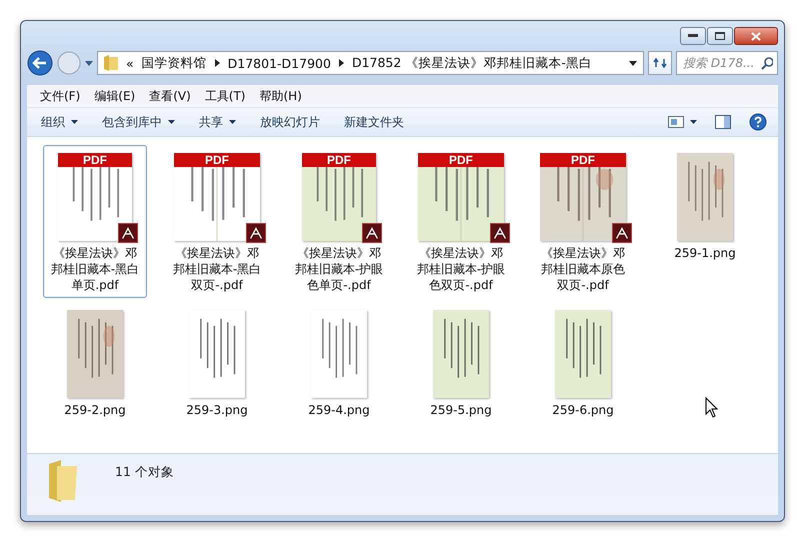 Image resolution: width=805 pixels, height=541 pixels. What do you see at coordinates (461, 362) in the screenshot?
I see `file-item: 259-5.png` at bounding box center [461, 362].